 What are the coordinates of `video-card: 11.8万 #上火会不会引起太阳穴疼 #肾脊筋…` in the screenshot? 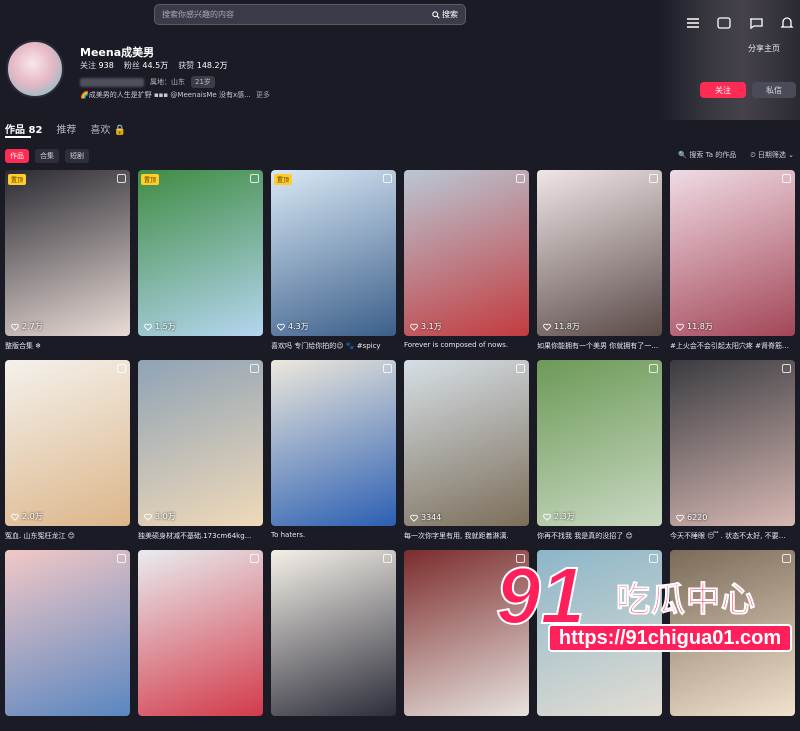 It's located at (732, 260).